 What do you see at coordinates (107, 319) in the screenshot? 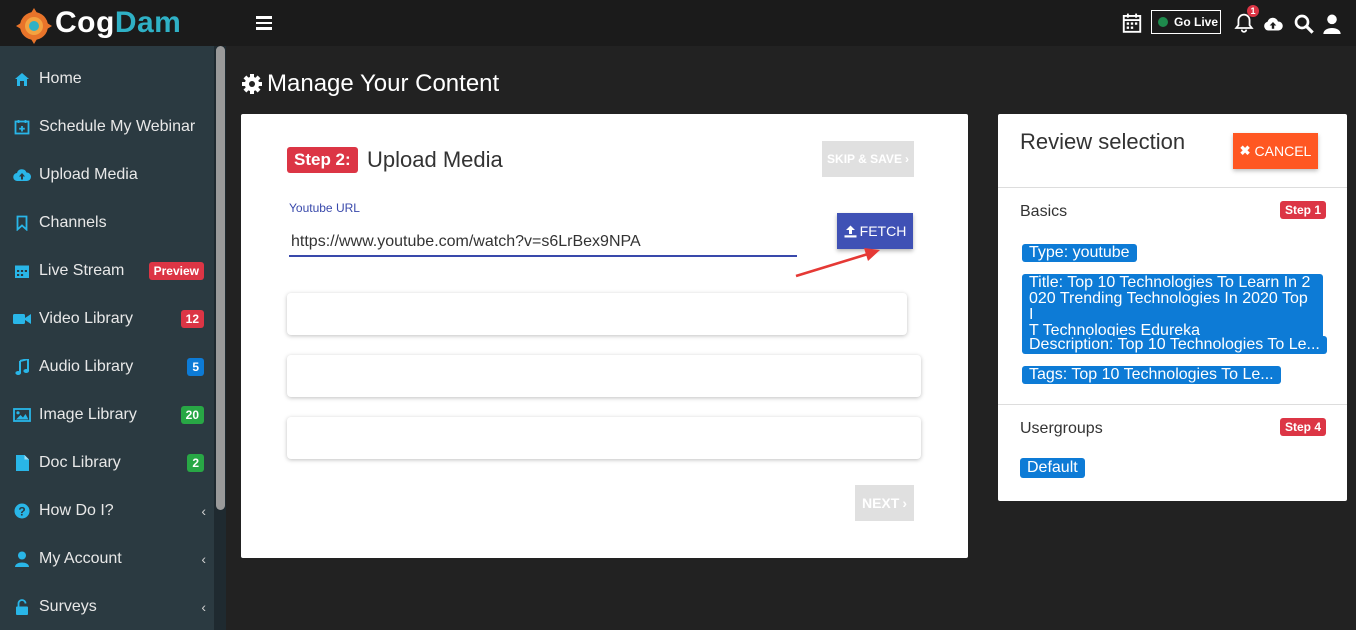
I see `sidebar-item-video-library: Video Library 12` at bounding box center [107, 319].